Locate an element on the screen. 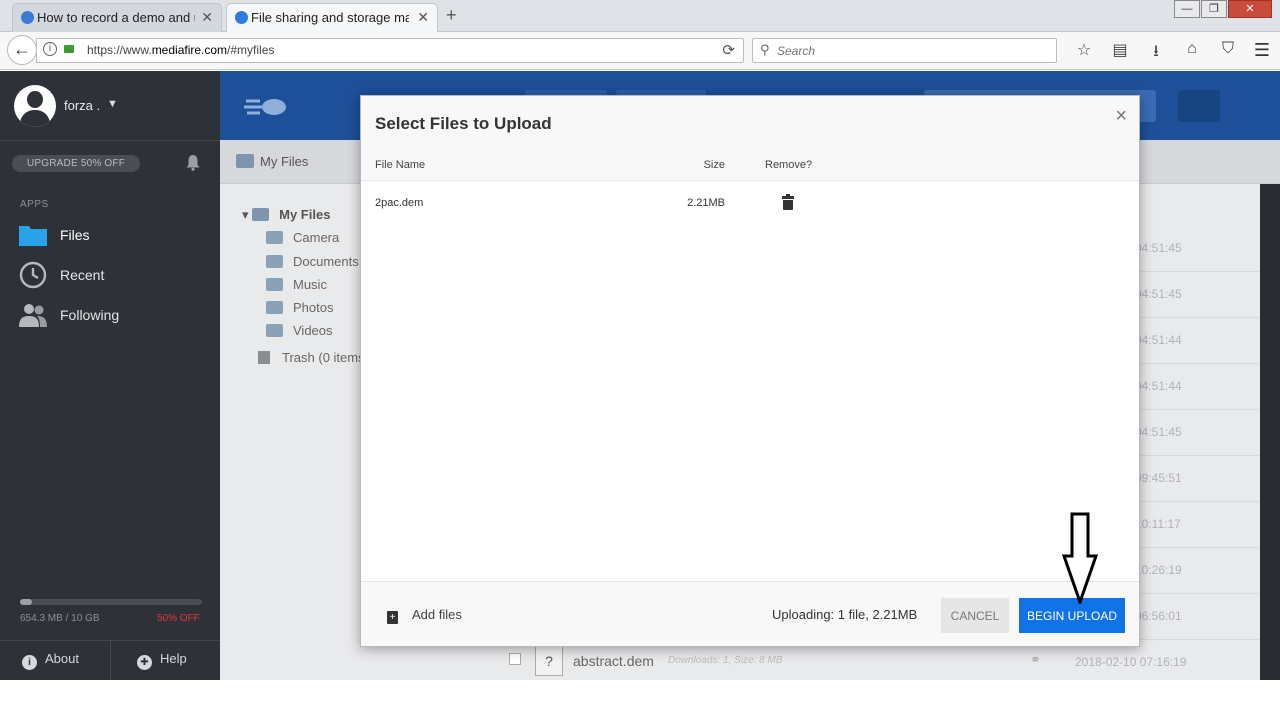 The width and height of the screenshot is (1280, 720). caret-down-icon: ▼ is located at coordinates (112, 104).